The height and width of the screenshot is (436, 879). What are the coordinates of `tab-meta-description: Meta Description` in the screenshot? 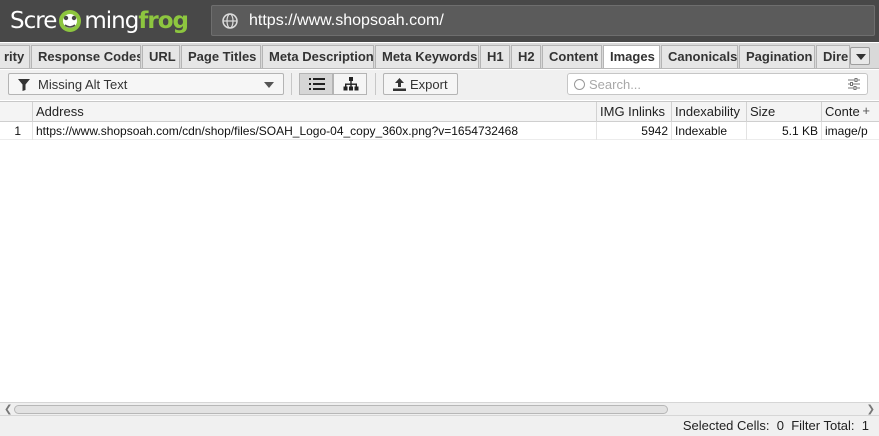 It's located at (318, 56).